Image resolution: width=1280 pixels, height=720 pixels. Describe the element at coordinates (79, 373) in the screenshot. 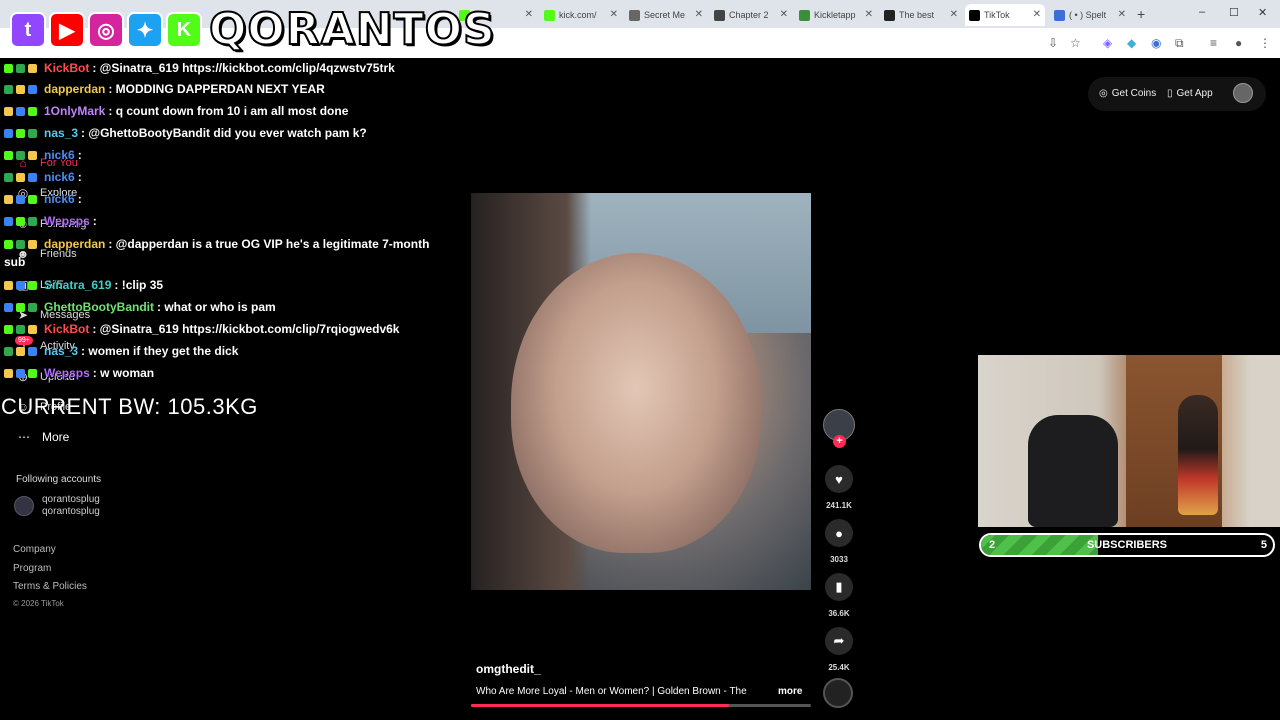

I see `chat-message: Wepsps: w woman` at that location.